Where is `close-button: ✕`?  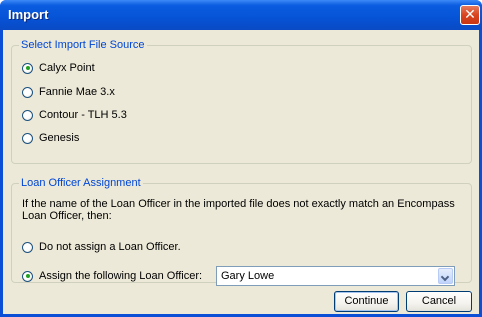
close-button: ✕ is located at coordinates (470, 15).